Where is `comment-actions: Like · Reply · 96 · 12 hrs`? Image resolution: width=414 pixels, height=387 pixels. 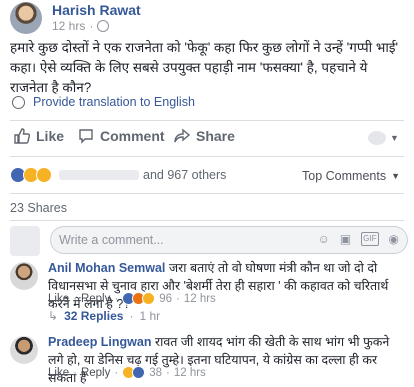 comment-actions: Like · Reply · 96 · 12 hrs is located at coordinates (132, 298).